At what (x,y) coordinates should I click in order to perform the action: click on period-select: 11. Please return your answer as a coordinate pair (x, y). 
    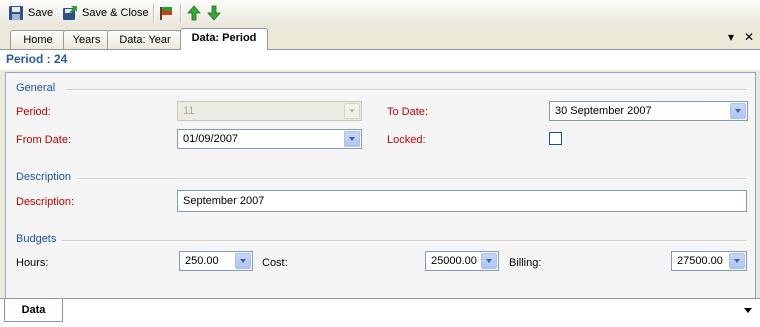
    Looking at the image, I should click on (269, 111).